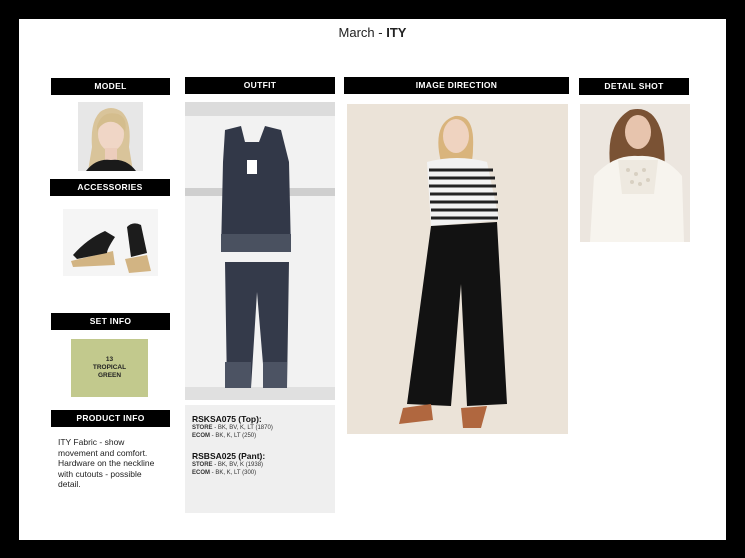 The width and height of the screenshot is (745, 558). I want to click on title-month: March -, so click(362, 32).